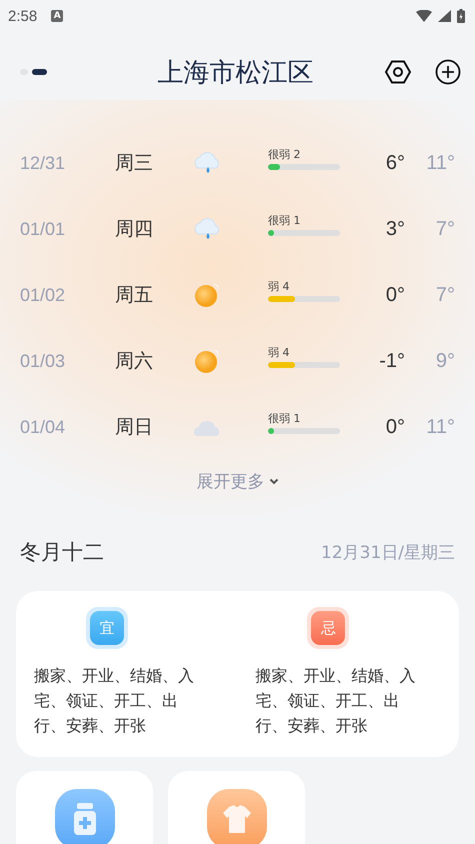  I want to click on solar-date: 12月31日/星期三, so click(388, 553).